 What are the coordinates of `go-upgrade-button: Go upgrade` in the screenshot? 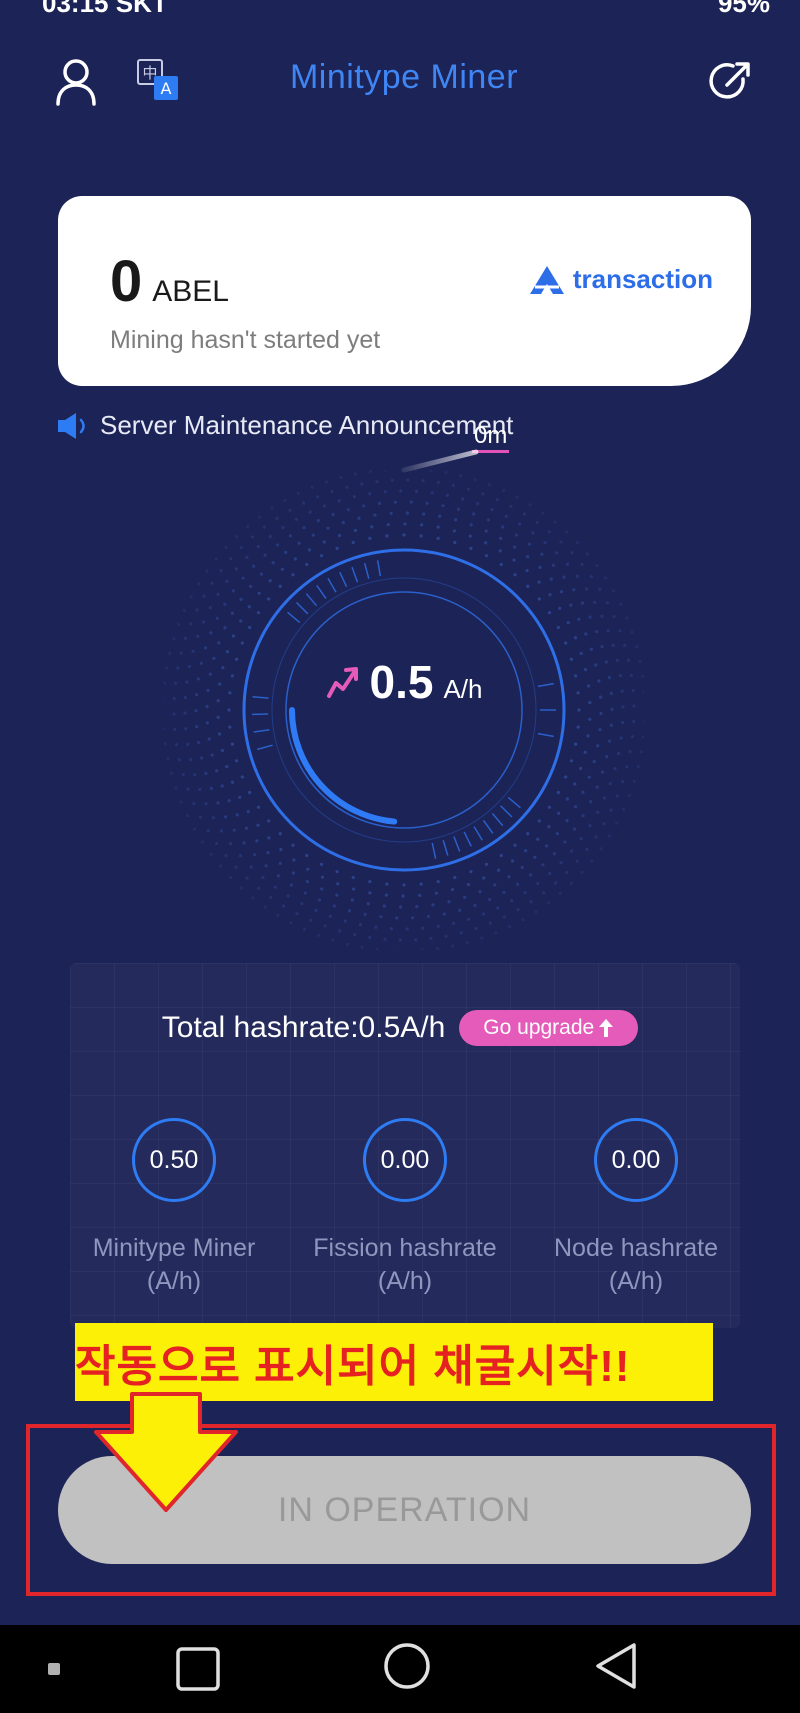 It's located at (549, 1028).